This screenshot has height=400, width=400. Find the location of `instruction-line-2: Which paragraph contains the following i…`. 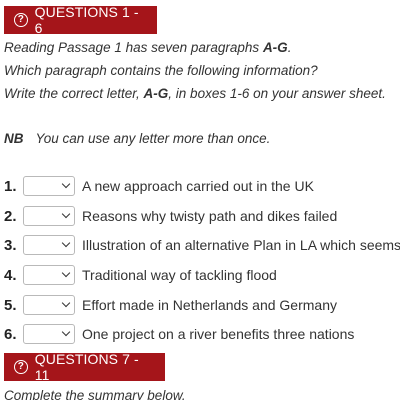

instruction-line-2: Which paragraph contains the following i… is located at coordinates (161, 70).